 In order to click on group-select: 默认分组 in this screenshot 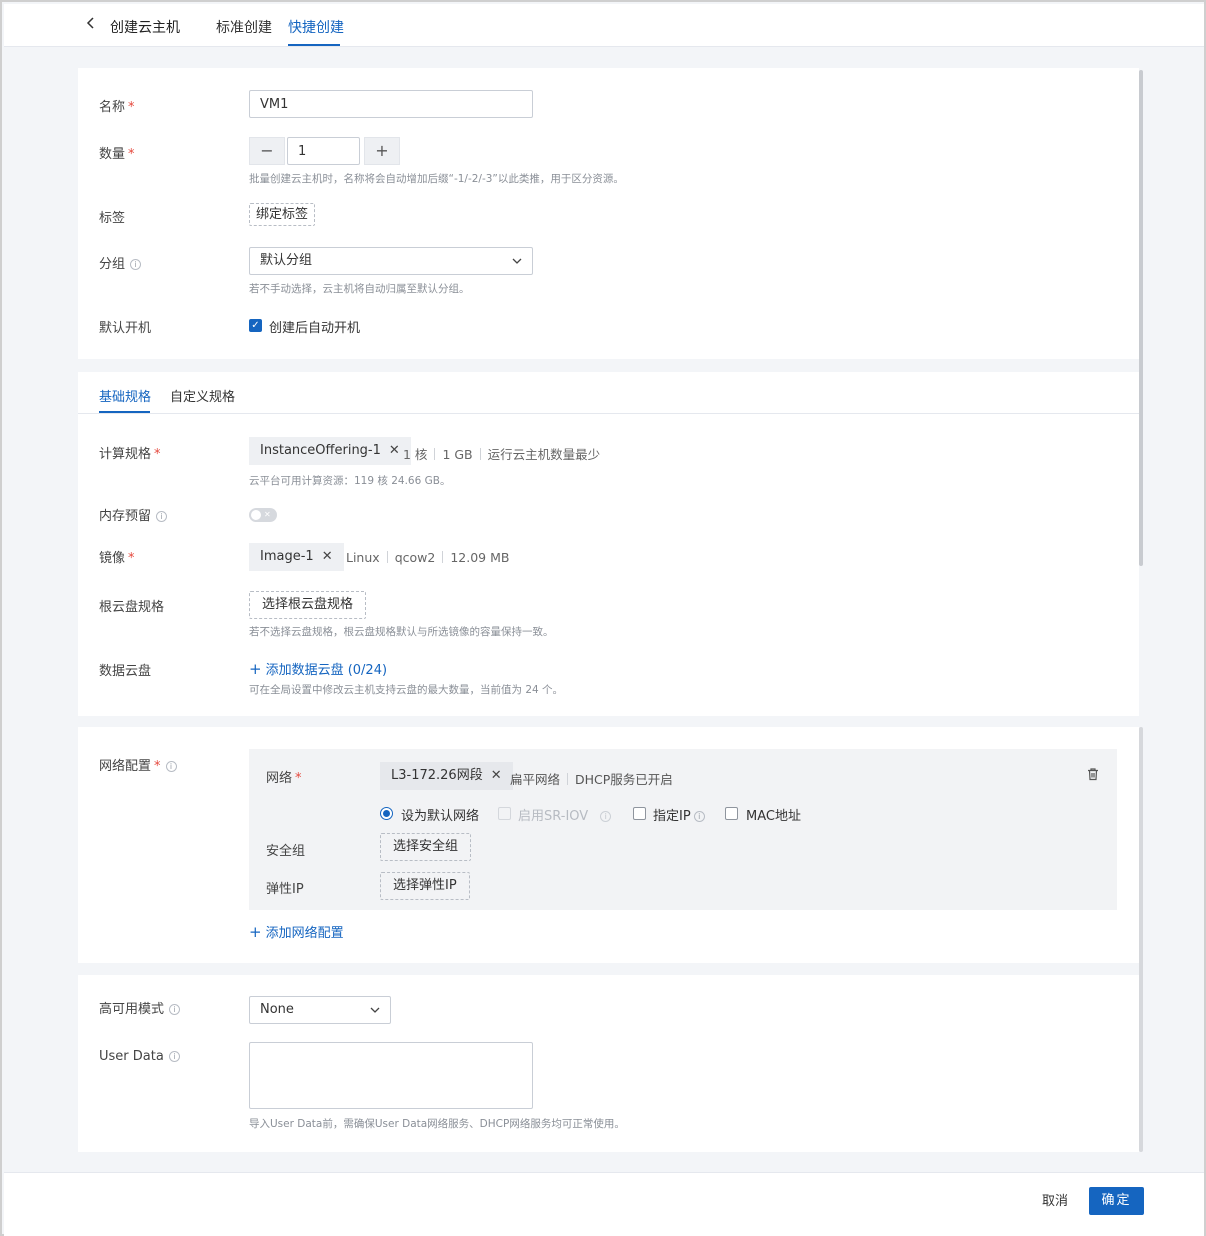, I will do `click(391, 261)`.